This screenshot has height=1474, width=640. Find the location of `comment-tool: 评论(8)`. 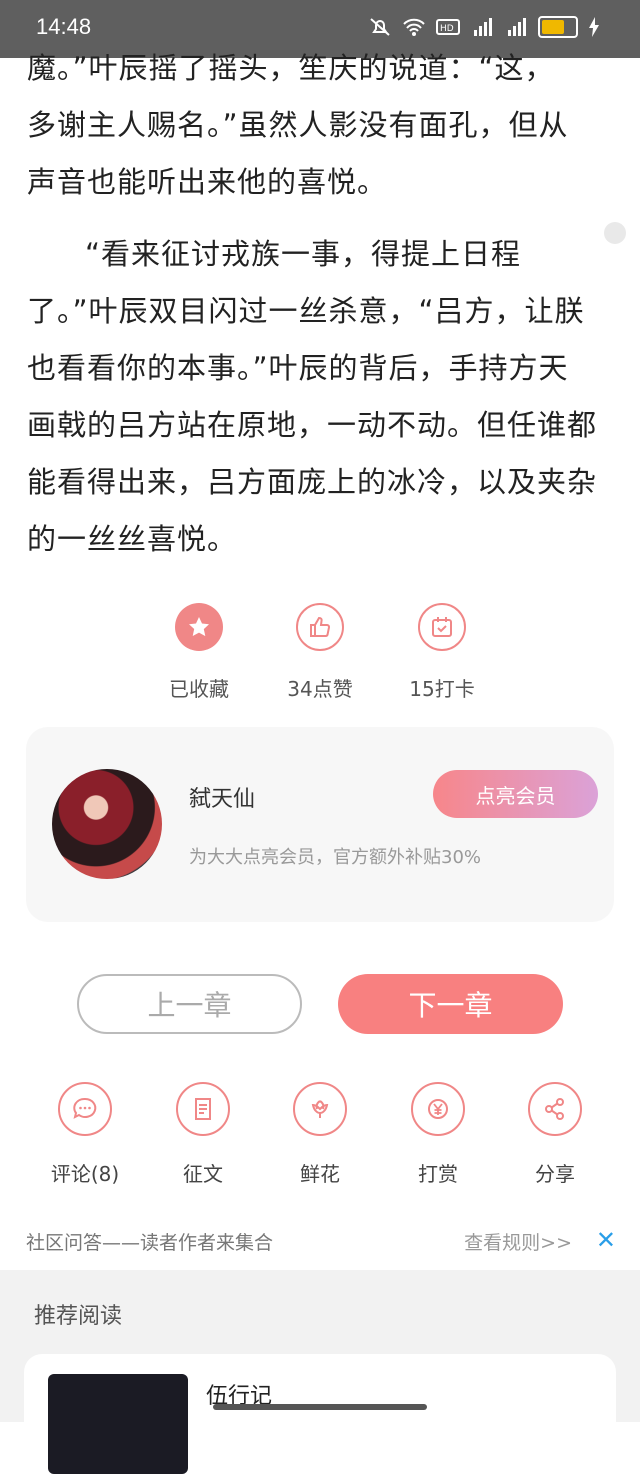

comment-tool: 评论(8) is located at coordinates (85, 1134).